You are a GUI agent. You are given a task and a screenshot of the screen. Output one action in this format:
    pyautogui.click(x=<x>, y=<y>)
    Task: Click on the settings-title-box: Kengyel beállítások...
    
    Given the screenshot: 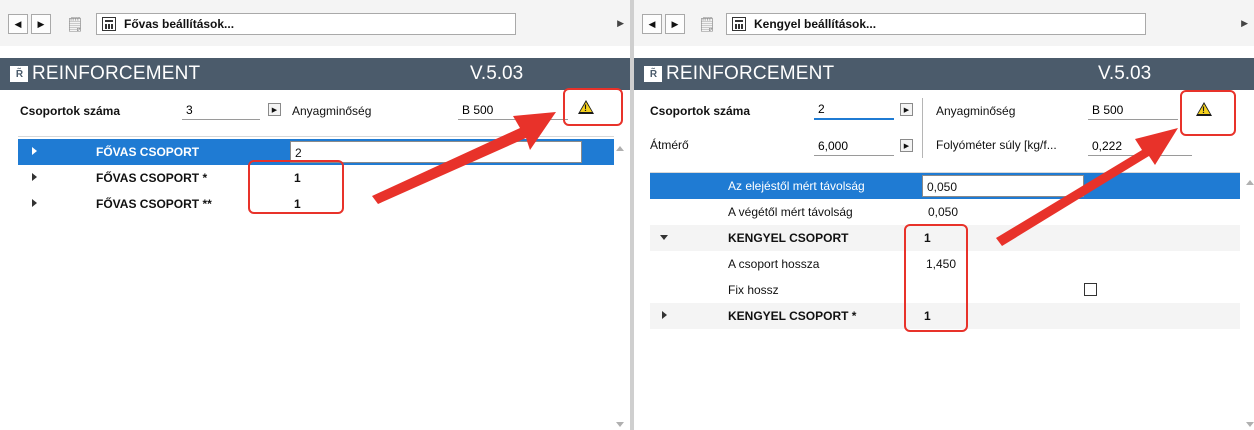 What is the action you would take?
    pyautogui.click(x=936, y=24)
    